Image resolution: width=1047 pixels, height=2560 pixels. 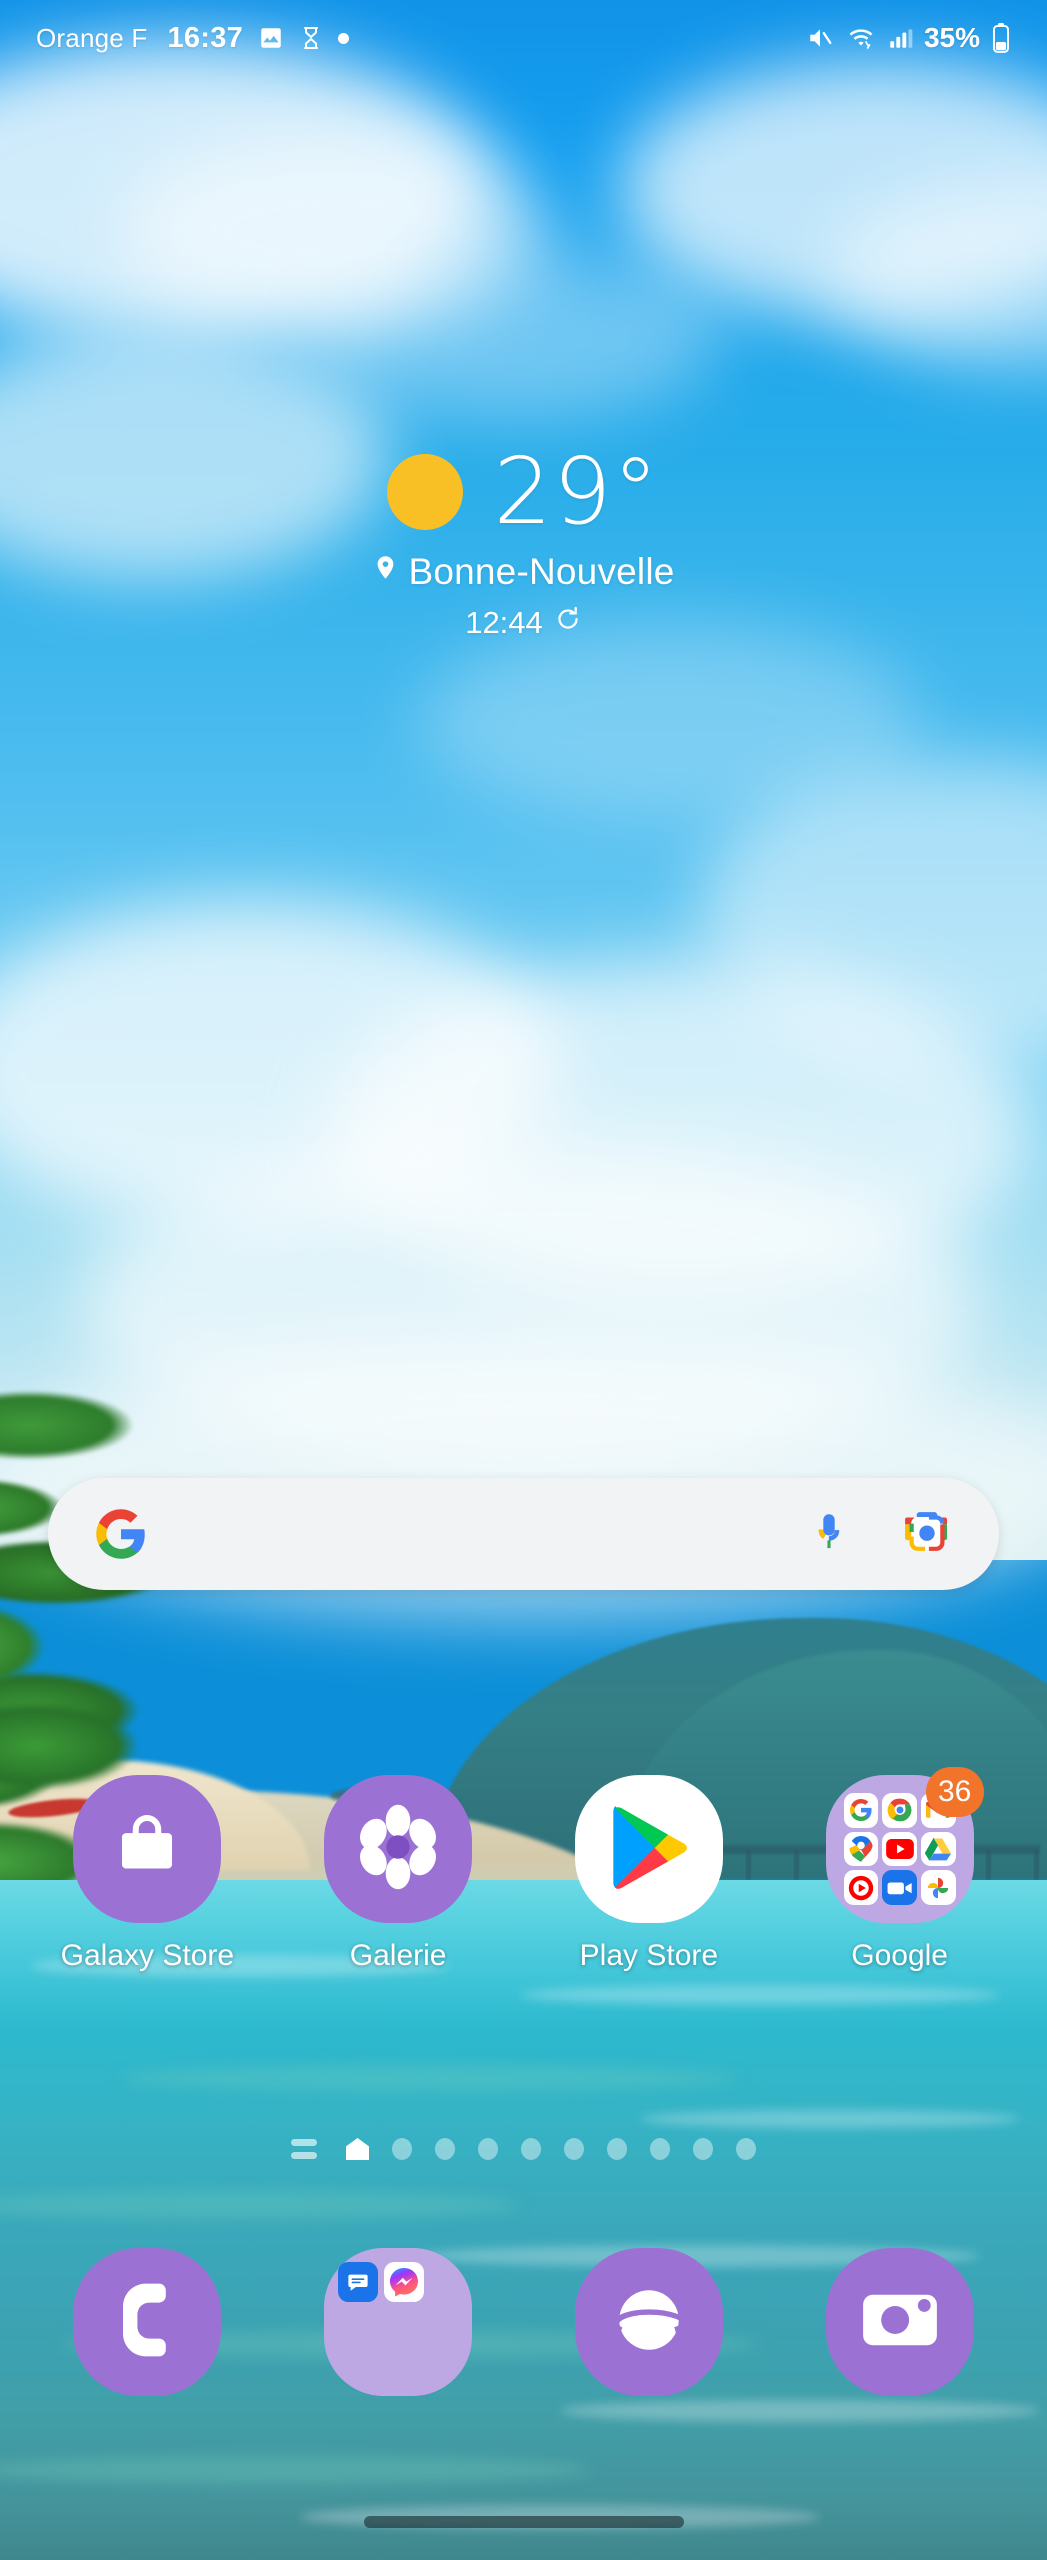 What do you see at coordinates (861, 1849) in the screenshot?
I see `mini-icon-maps` at bounding box center [861, 1849].